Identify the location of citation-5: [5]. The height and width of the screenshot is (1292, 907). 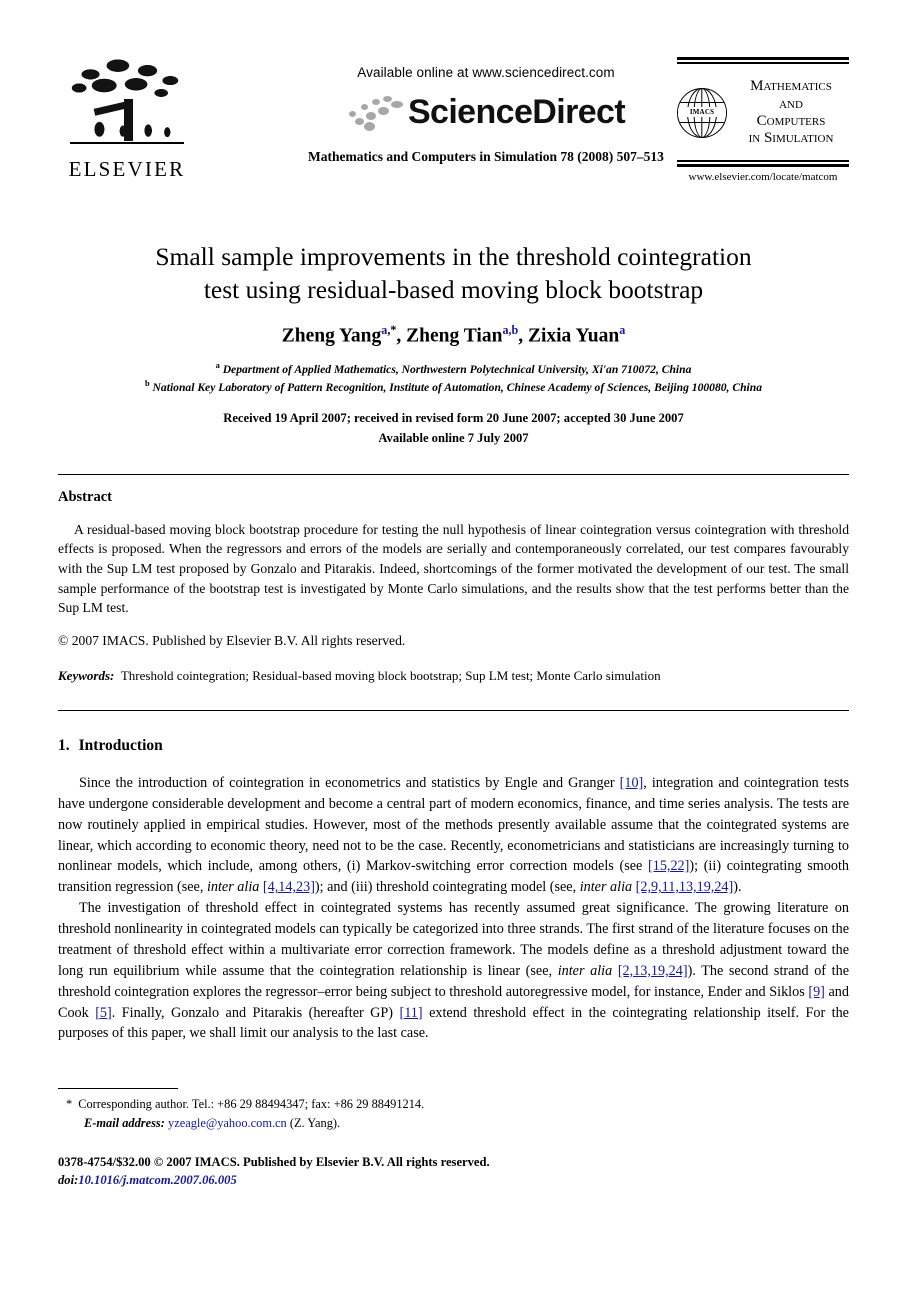
(103, 1013).